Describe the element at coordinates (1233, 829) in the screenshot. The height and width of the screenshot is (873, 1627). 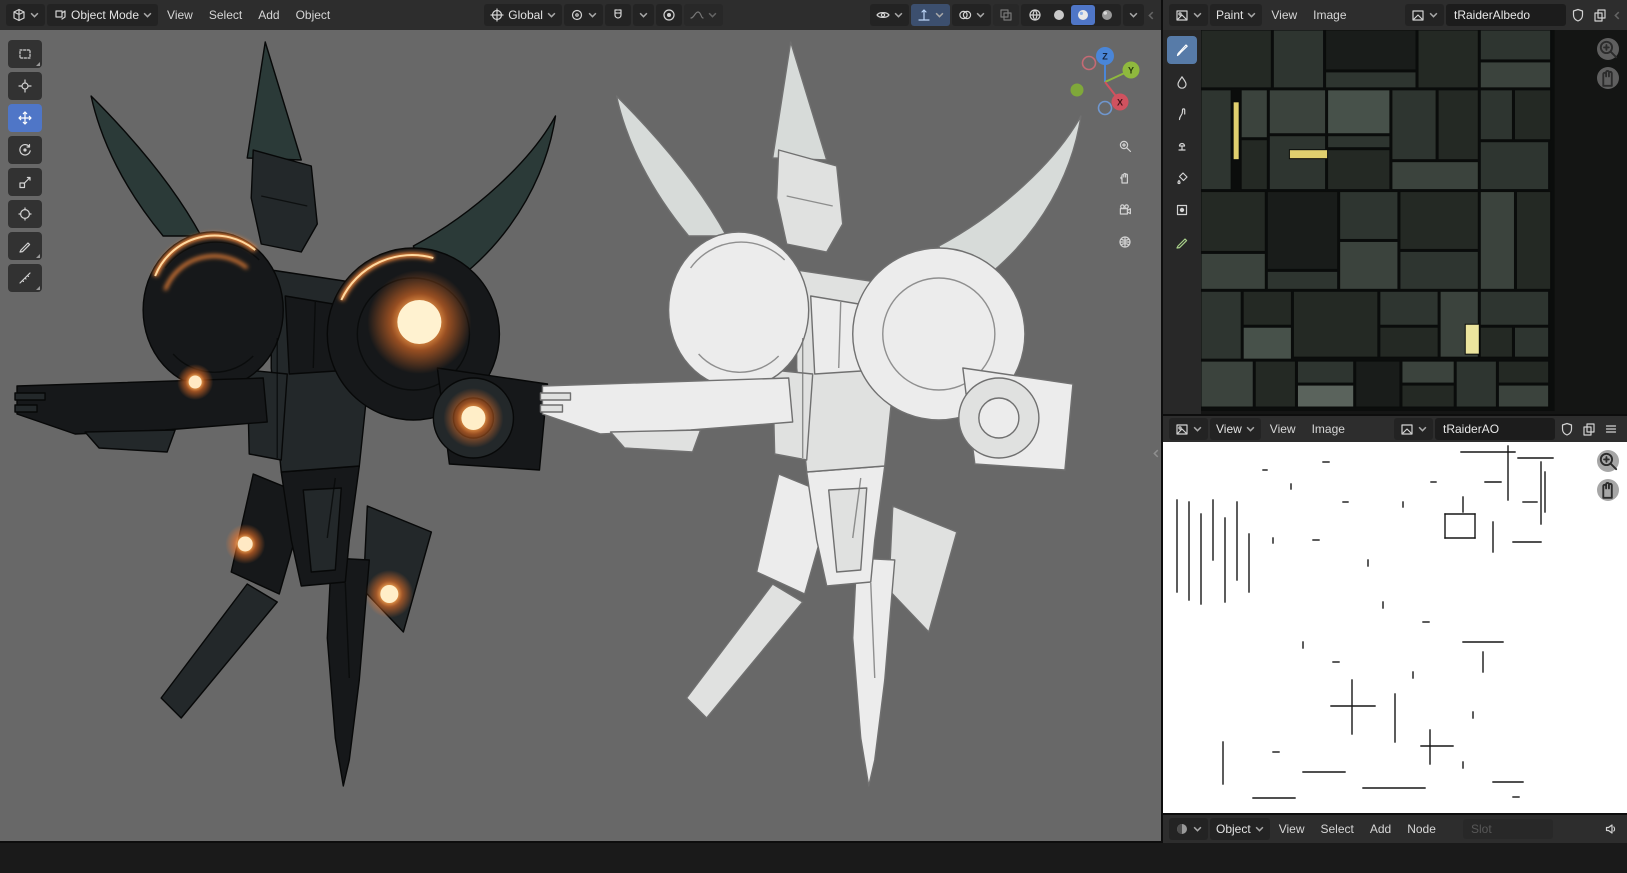
I see `shader-type-label: Object` at that location.